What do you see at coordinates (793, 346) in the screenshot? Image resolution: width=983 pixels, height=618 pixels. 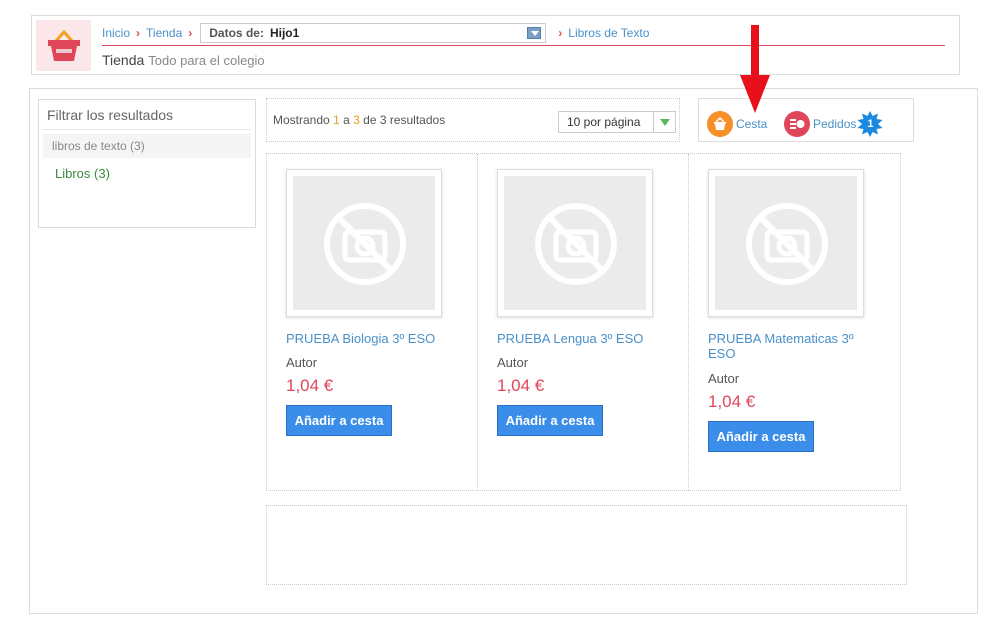 I see `product-name-link: PRUEBA Matematicas 3º ESO` at bounding box center [793, 346].